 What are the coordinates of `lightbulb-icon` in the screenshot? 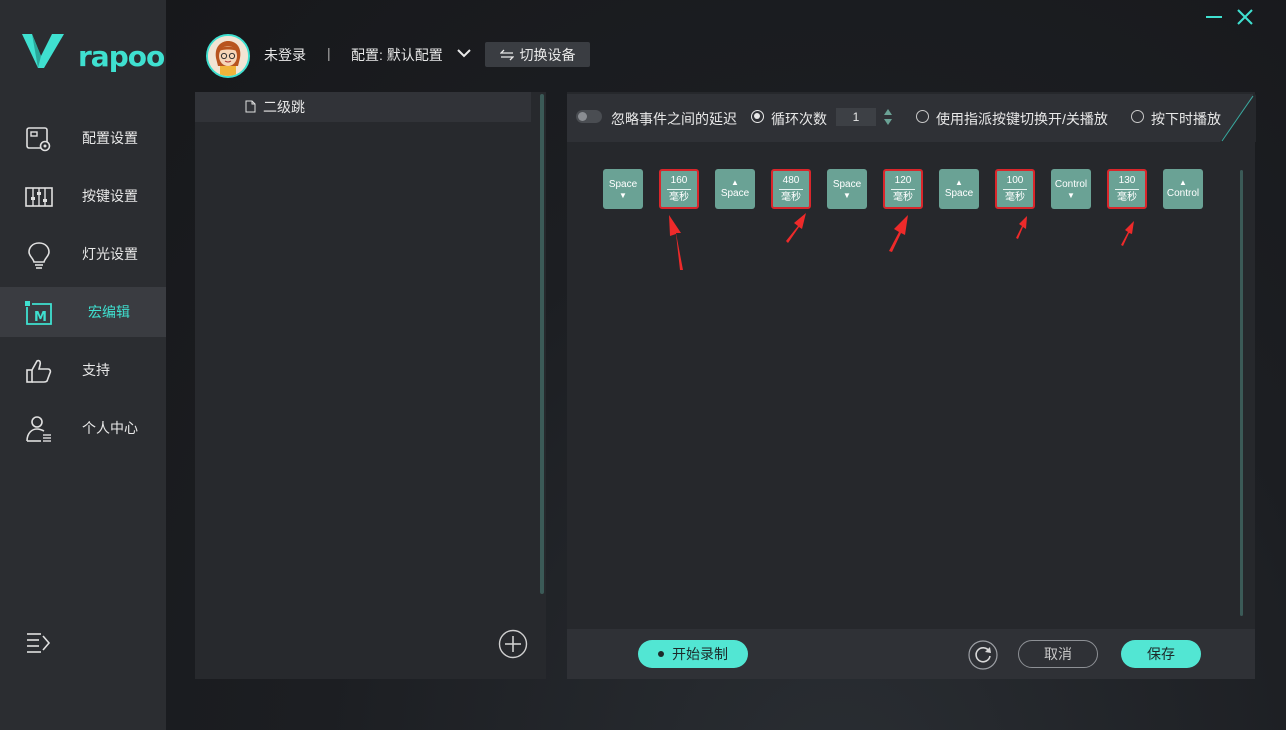 It's located at (39, 255).